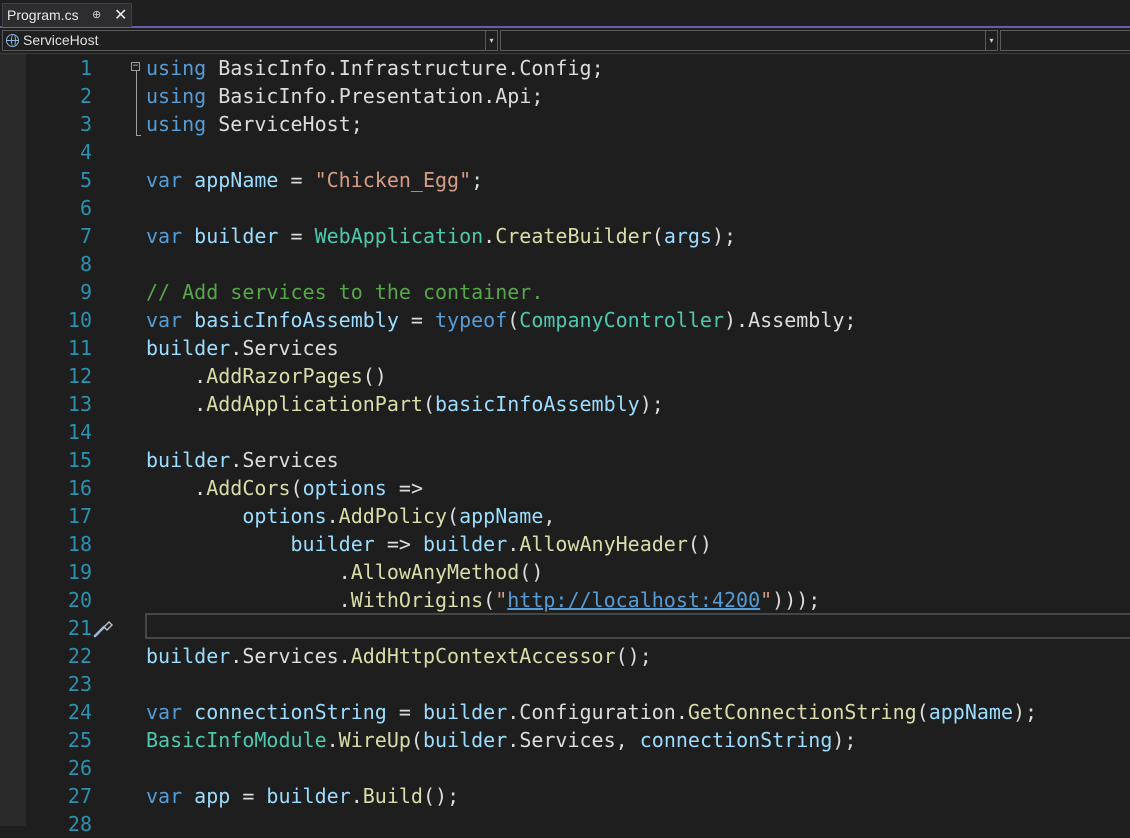 The width and height of the screenshot is (1130, 838). Describe the element at coordinates (79, 740) in the screenshot. I see `line-number: 25` at that location.